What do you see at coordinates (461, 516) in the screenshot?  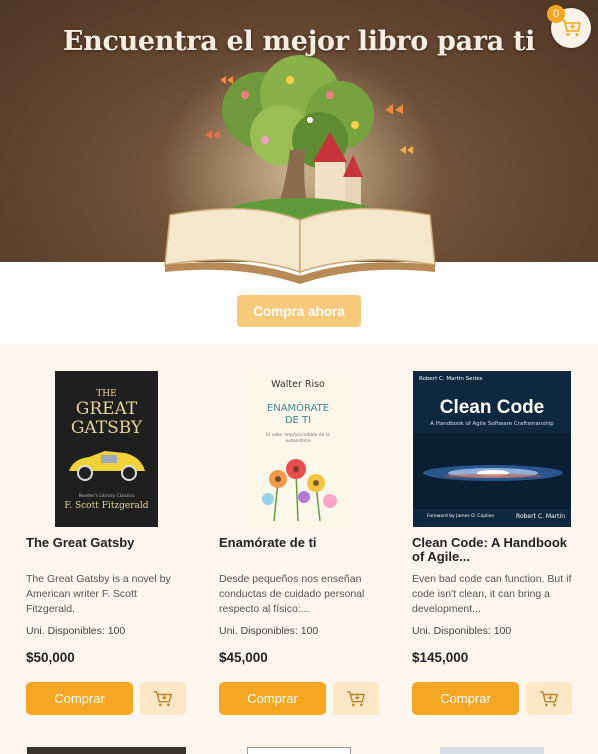 I see `cover-foreword: Foreword by James O. Coplien` at bounding box center [461, 516].